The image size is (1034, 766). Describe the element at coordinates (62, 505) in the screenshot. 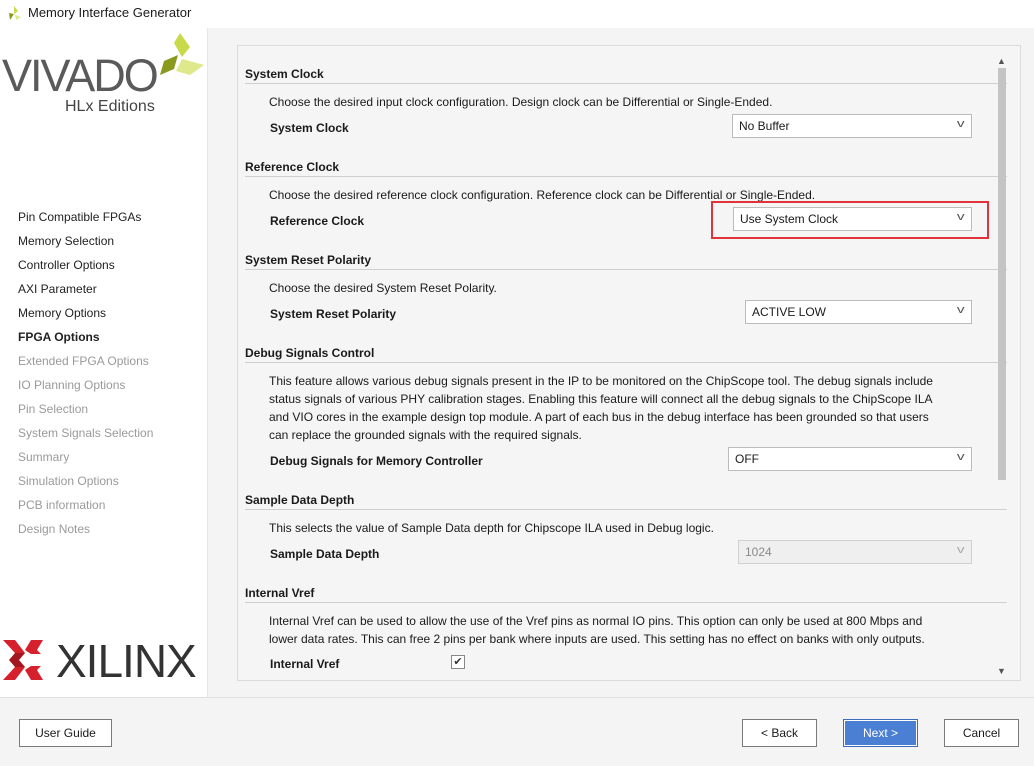

I see `nav-pcb-information: PCB information` at that location.